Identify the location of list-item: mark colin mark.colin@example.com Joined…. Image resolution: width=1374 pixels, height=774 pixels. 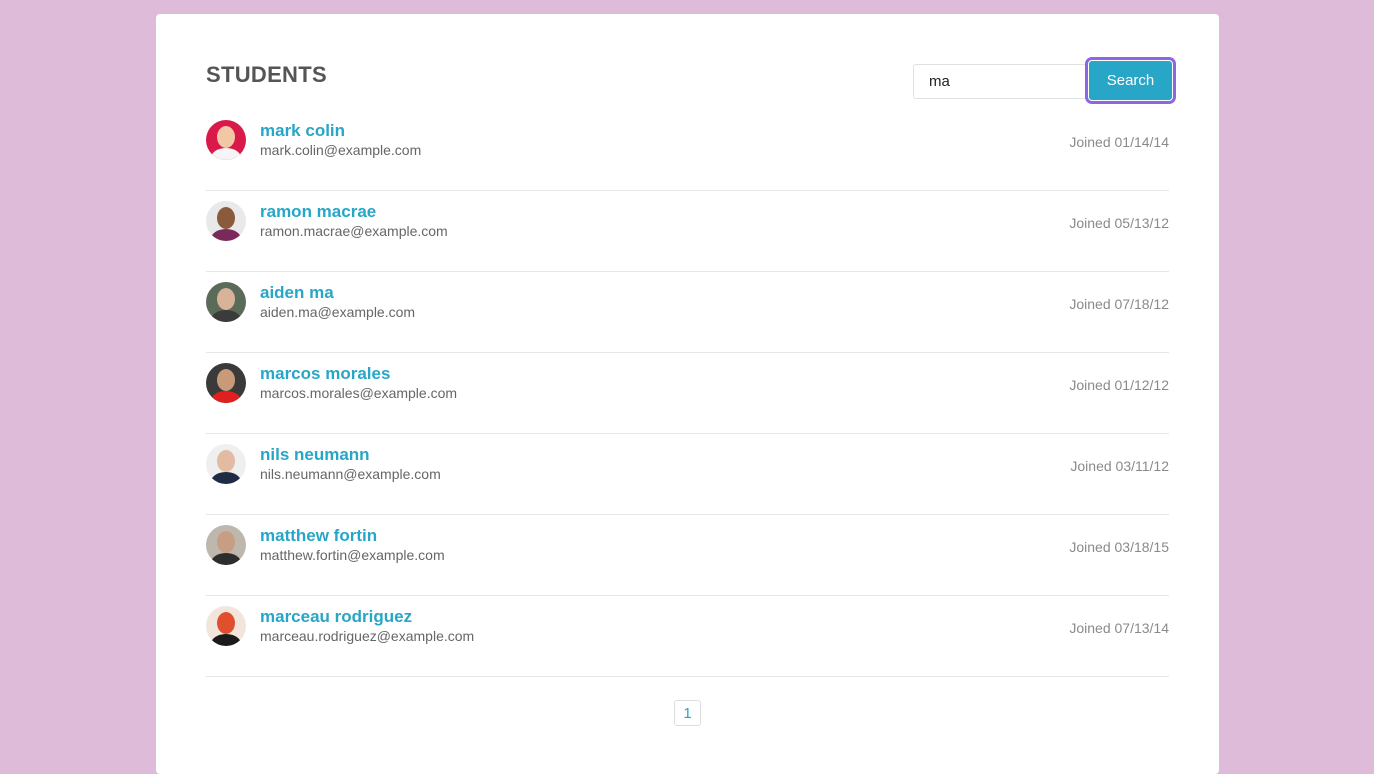
(687, 150).